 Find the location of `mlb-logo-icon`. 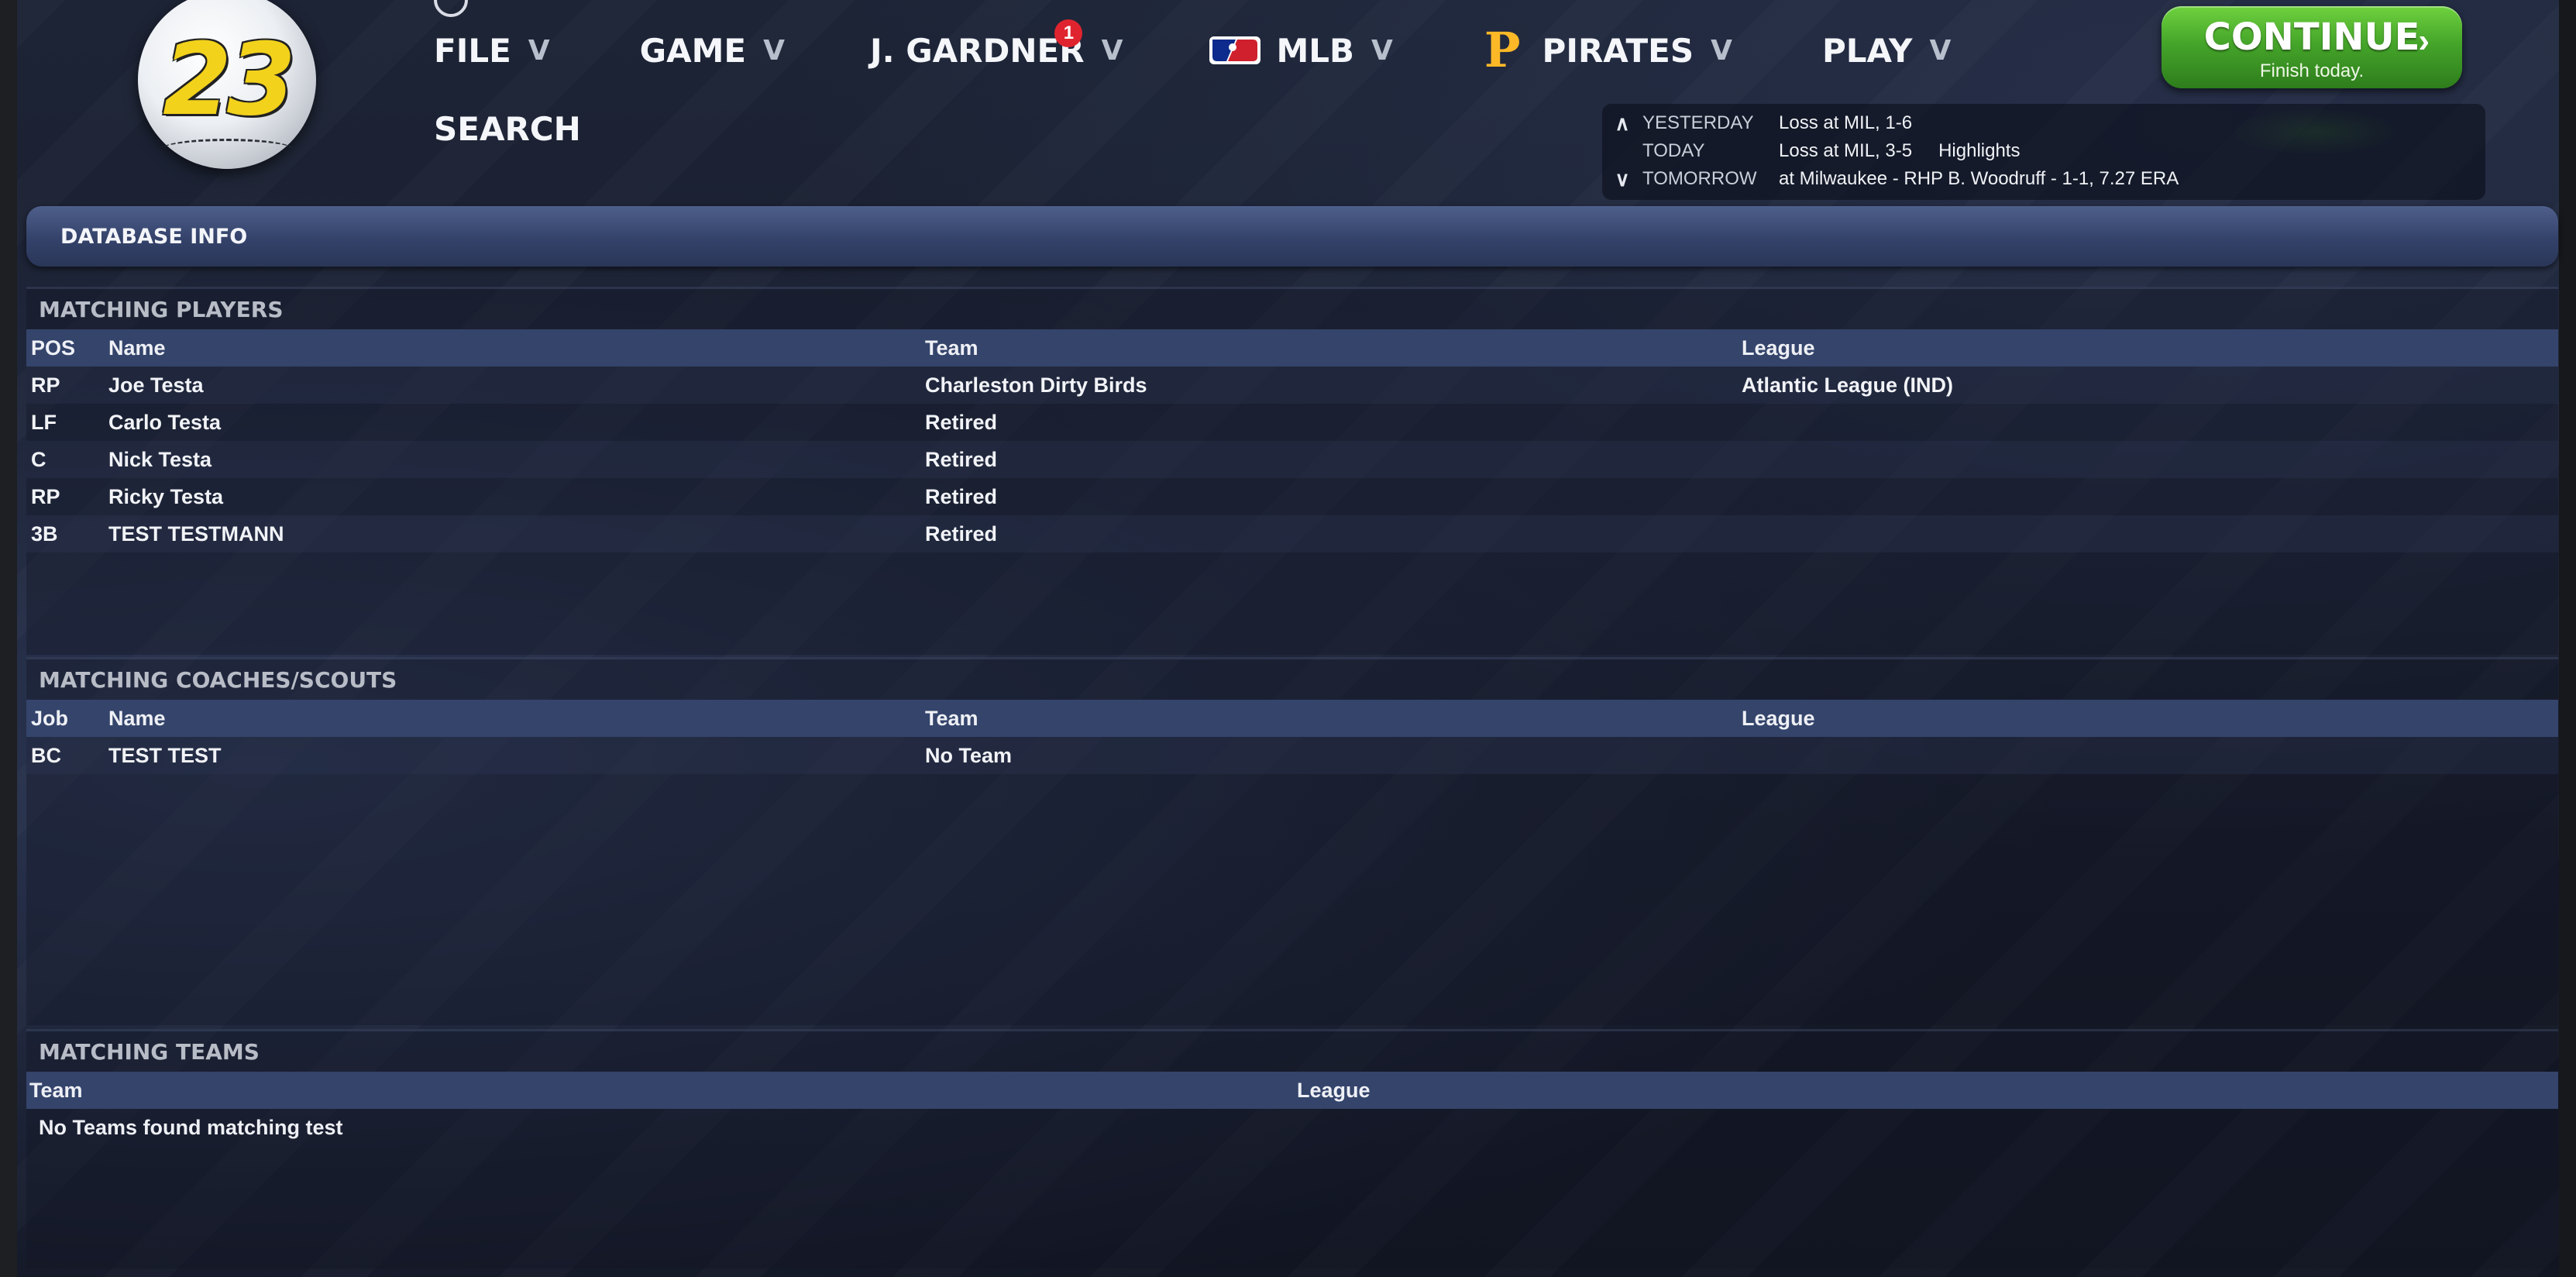

mlb-logo-icon is located at coordinates (1235, 50).